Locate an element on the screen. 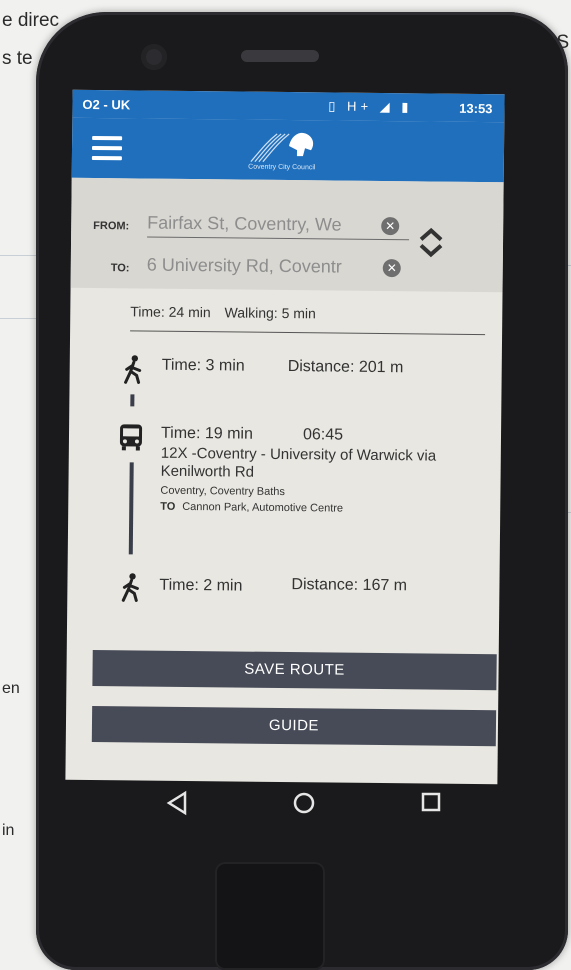  council-logo: Coventry City Council is located at coordinates (282, 149).